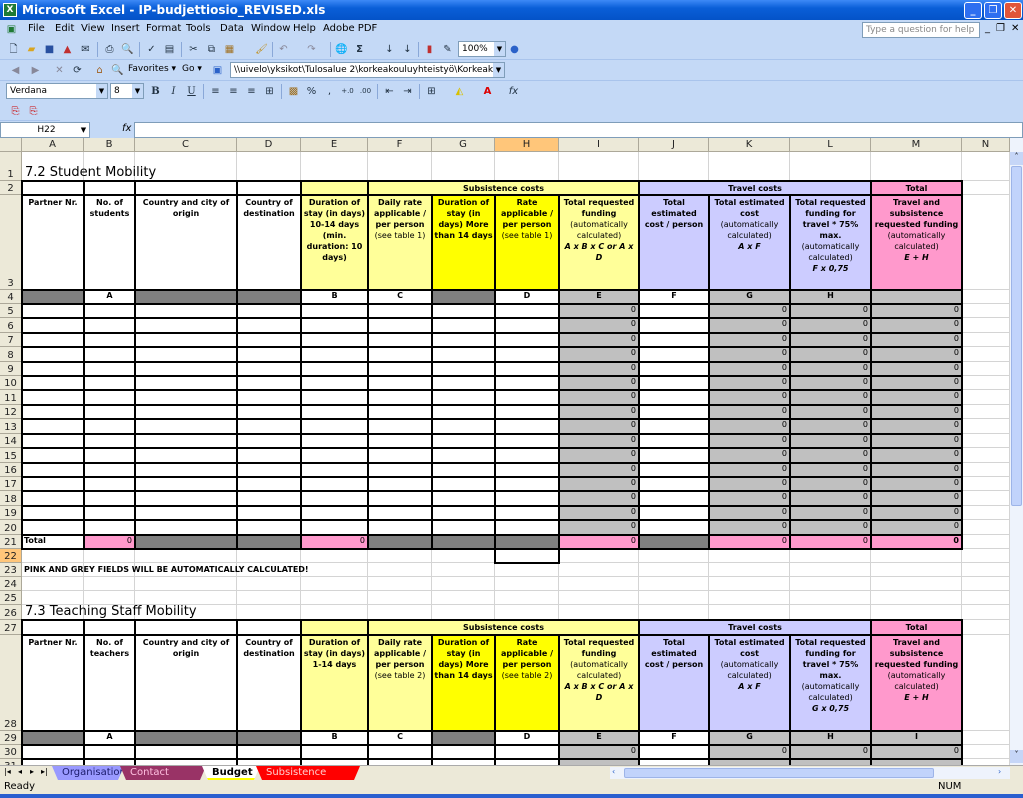 This screenshot has height=798, width=1023. Describe the element at coordinates (830, 145) in the screenshot. I see `column-header-L: L` at that location.